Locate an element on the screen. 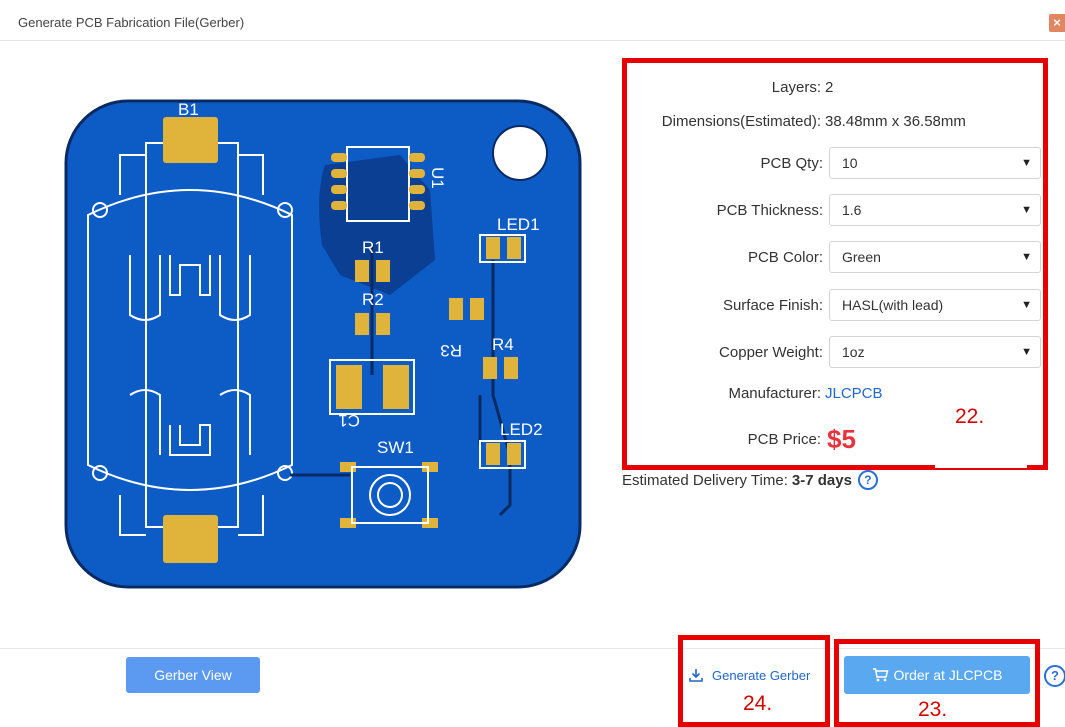  annotation-23: 23. is located at coordinates (933, 709).